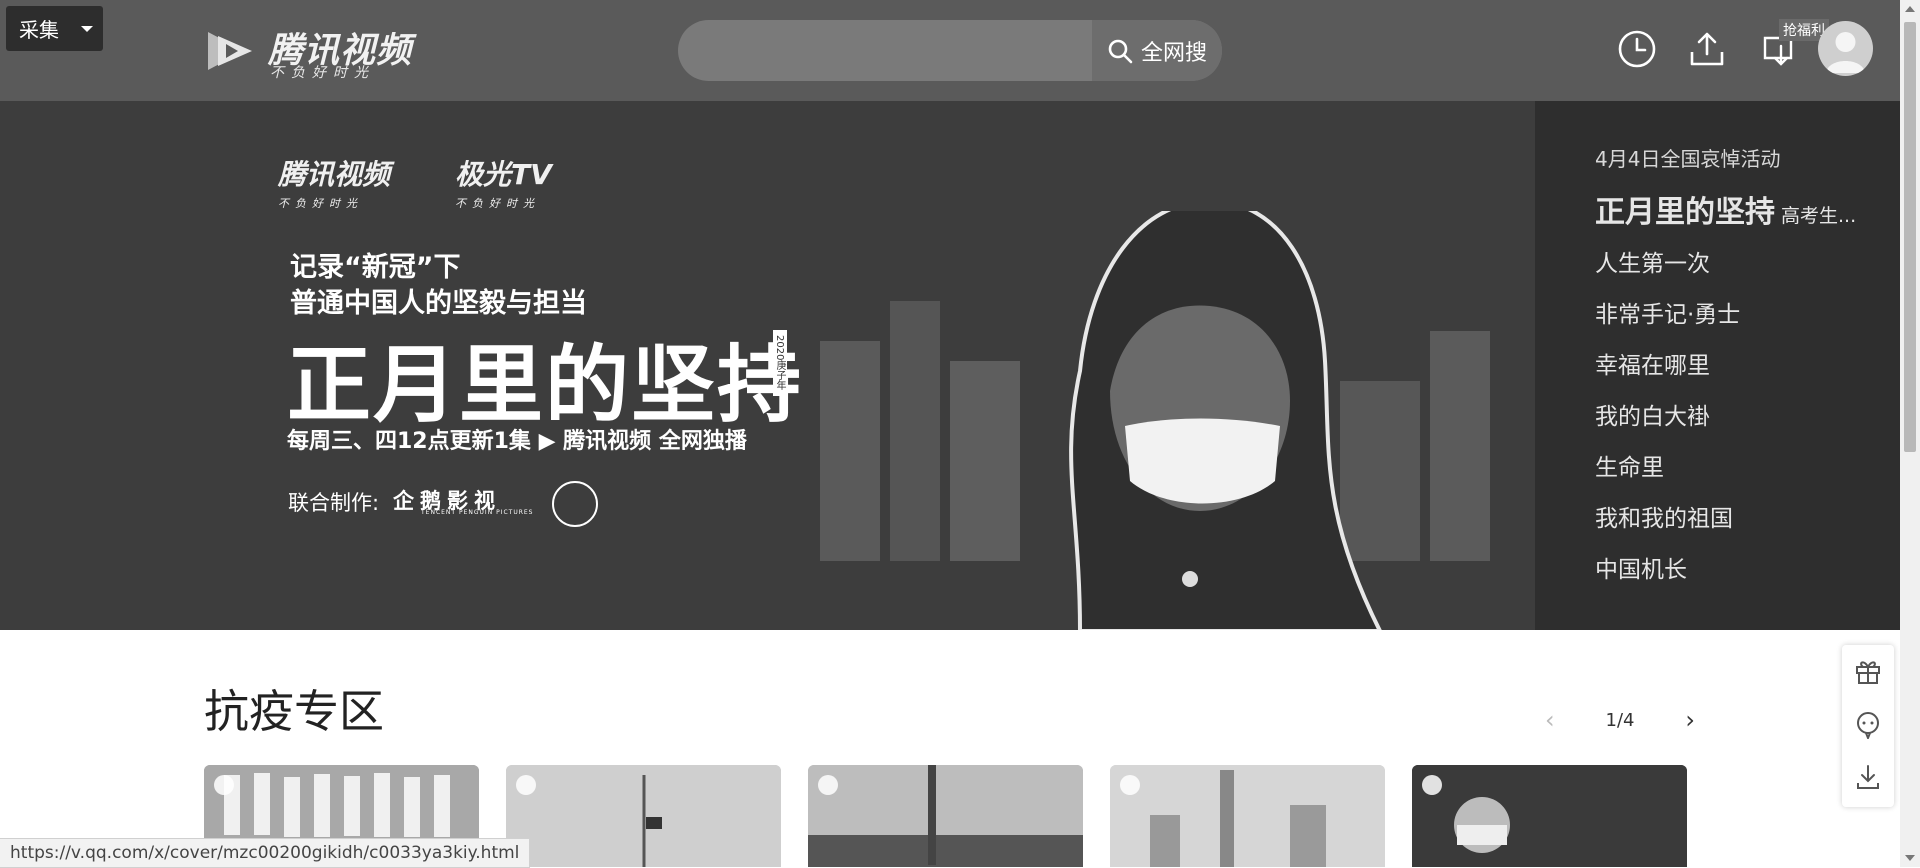 Image resolution: width=1920 pixels, height=868 pixels. What do you see at coordinates (1687, 157) in the screenshot?
I see `sidelist-item: 4月4日全国哀悼活动` at bounding box center [1687, 157].